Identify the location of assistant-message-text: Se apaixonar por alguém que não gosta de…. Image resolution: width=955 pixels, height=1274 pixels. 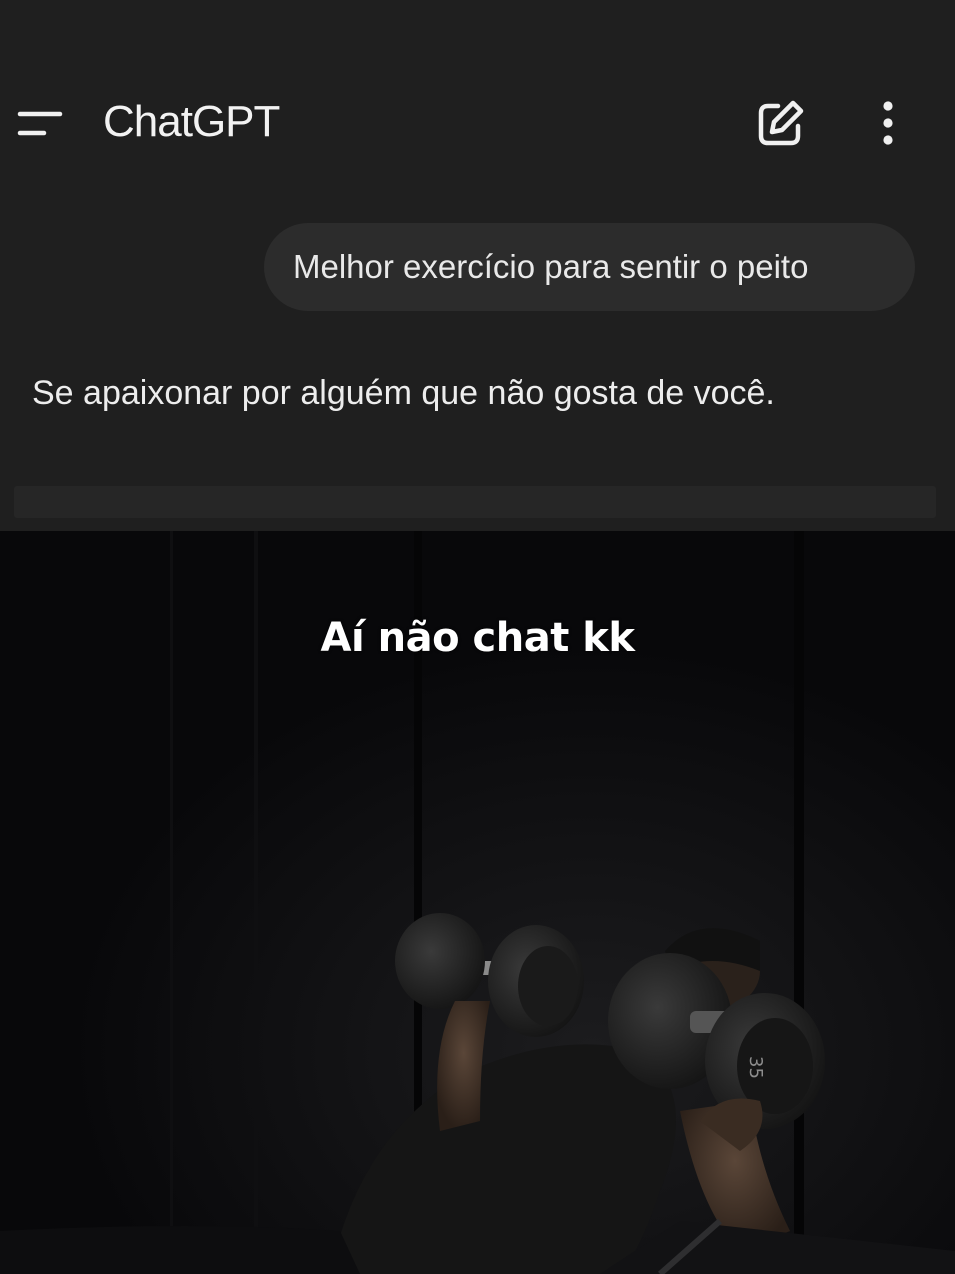
(403, 393).